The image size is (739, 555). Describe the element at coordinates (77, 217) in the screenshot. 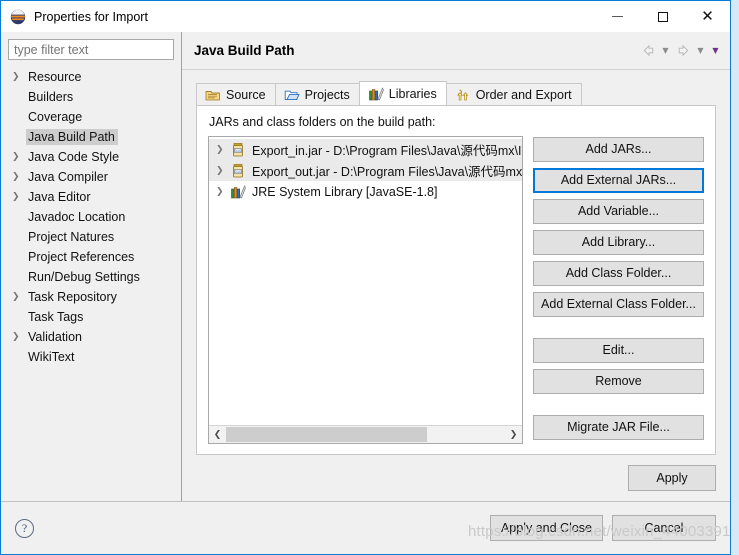

I see `sidebar-item-label: Javadoc Location` at that location.